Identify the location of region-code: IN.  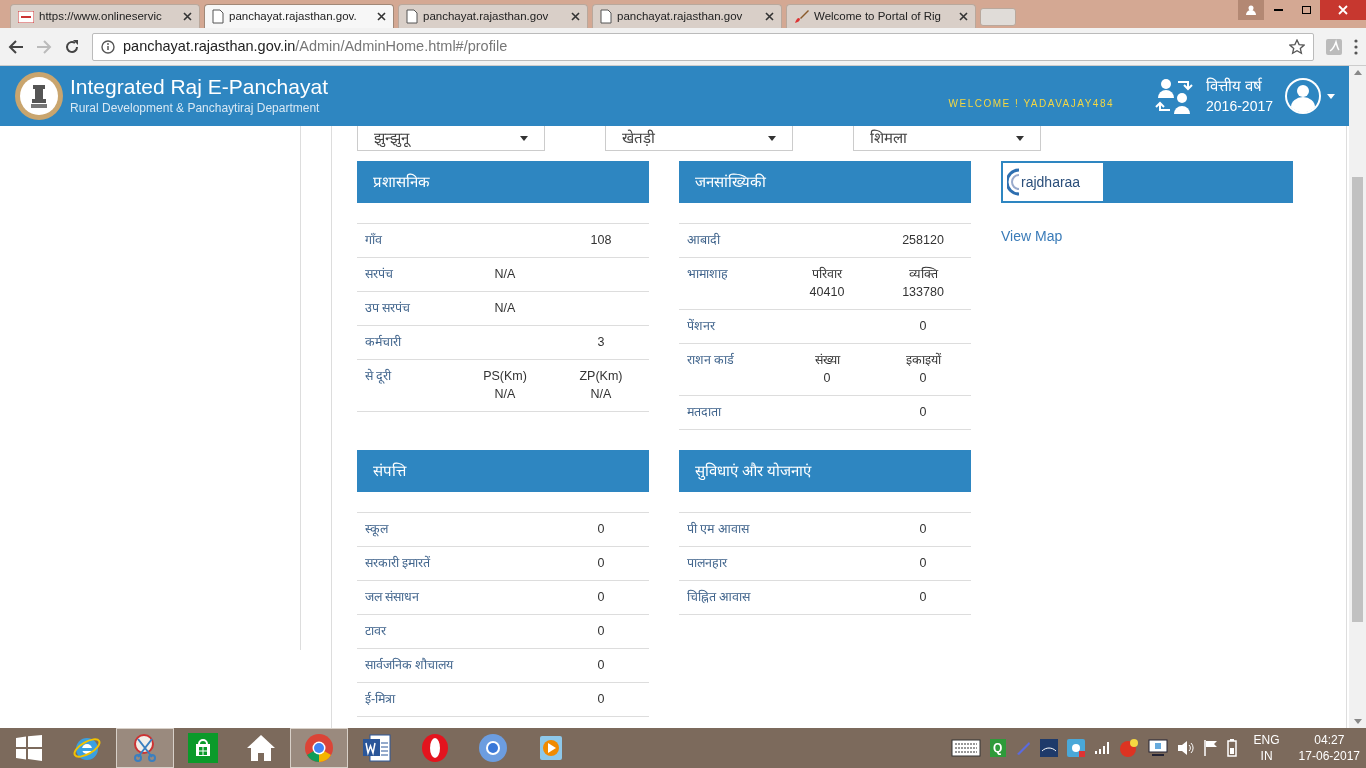
(1266, 756).